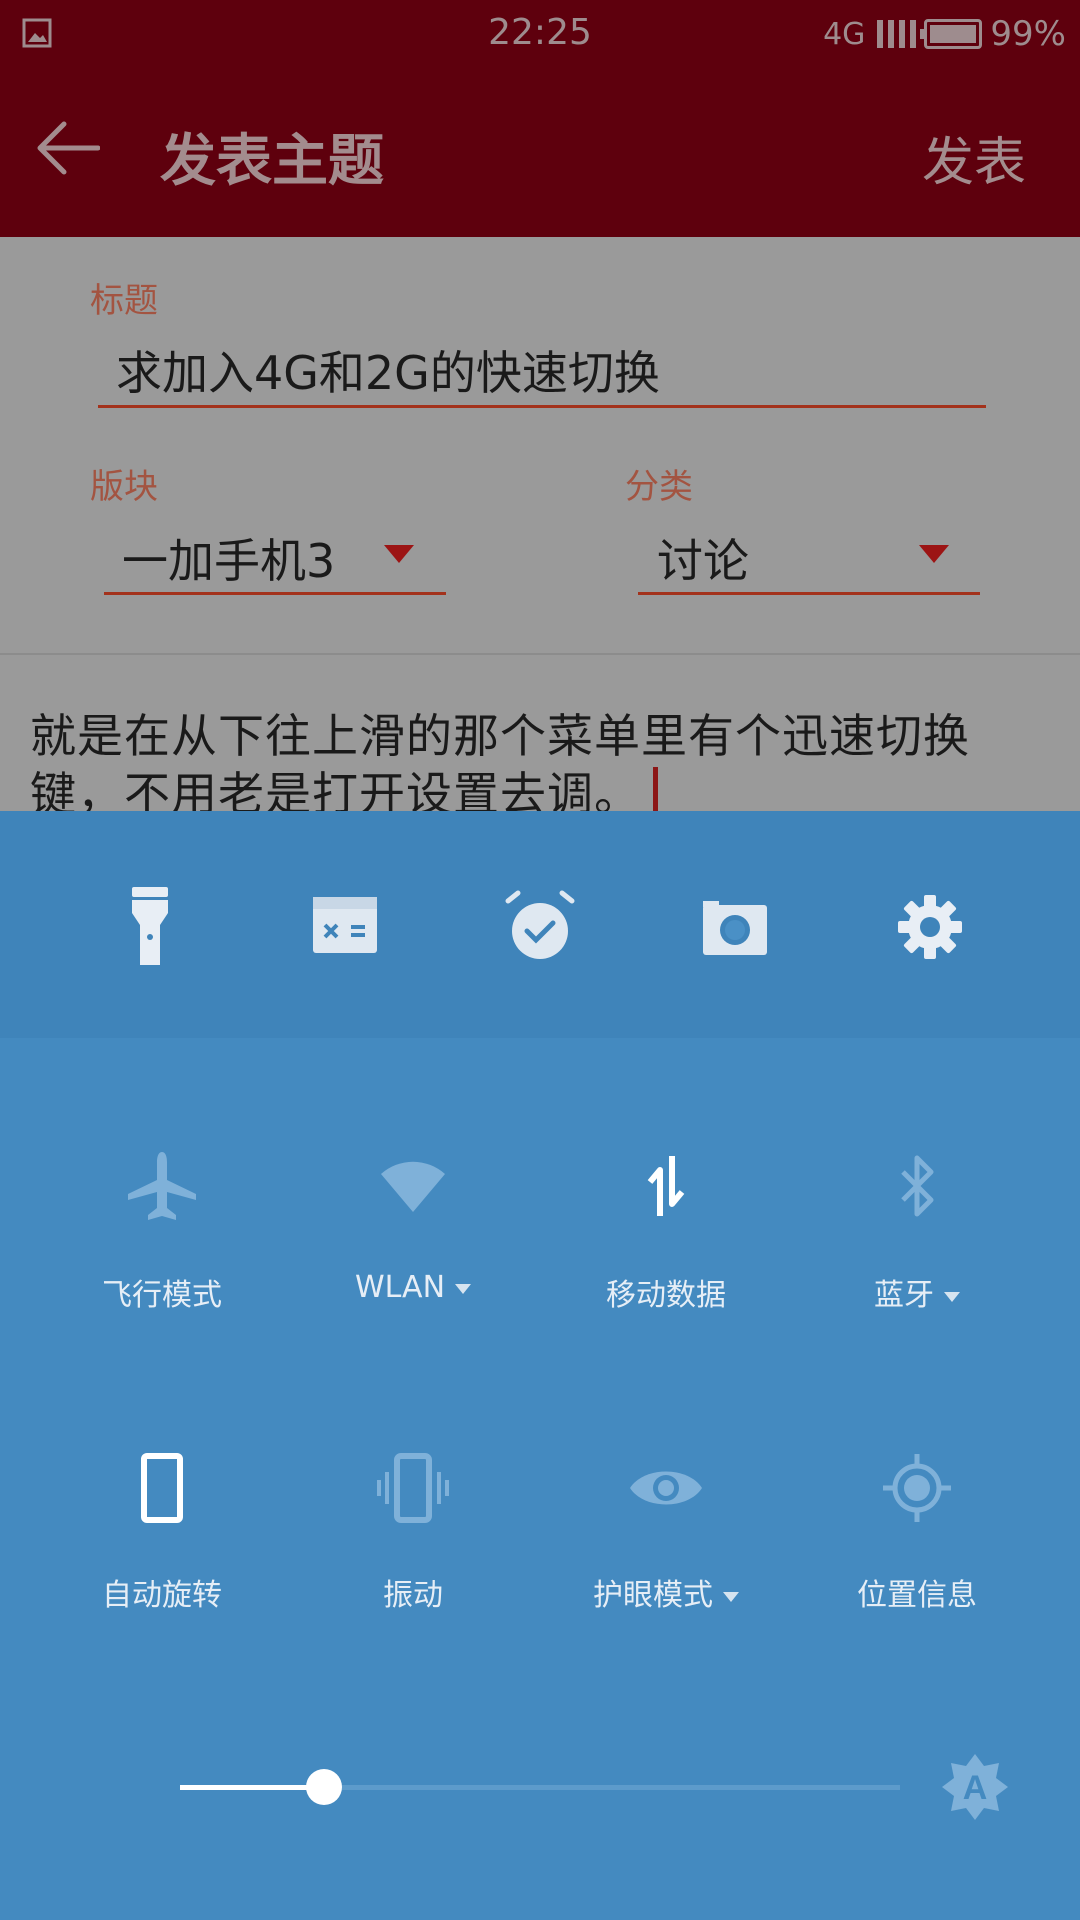 The height and width of the screenshot is (1920, 1080). What do you see at coordinates (388, 370) in the screenshot?
I see `title-input: 求加入4G和2G的快速切换` at bounding box center [388, 370].